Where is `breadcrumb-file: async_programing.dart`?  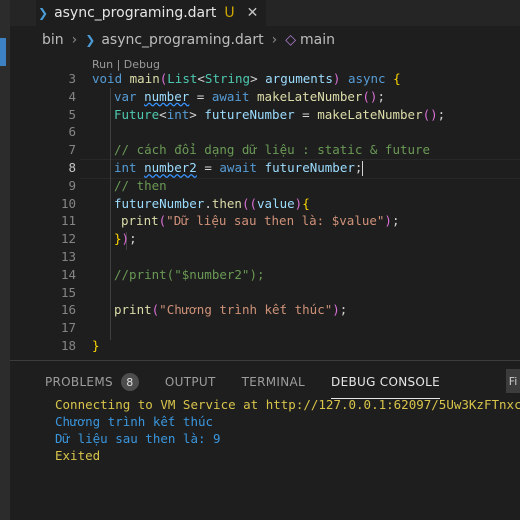 breadcrumb-file: async_programing.dart is located at coordinates (182, 40).